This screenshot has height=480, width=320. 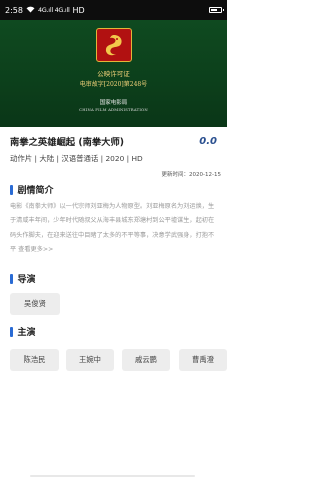 I want to click on status-bar: 2:58 4G.ıll 4G.ıll HD, so click(x=113, y=10).